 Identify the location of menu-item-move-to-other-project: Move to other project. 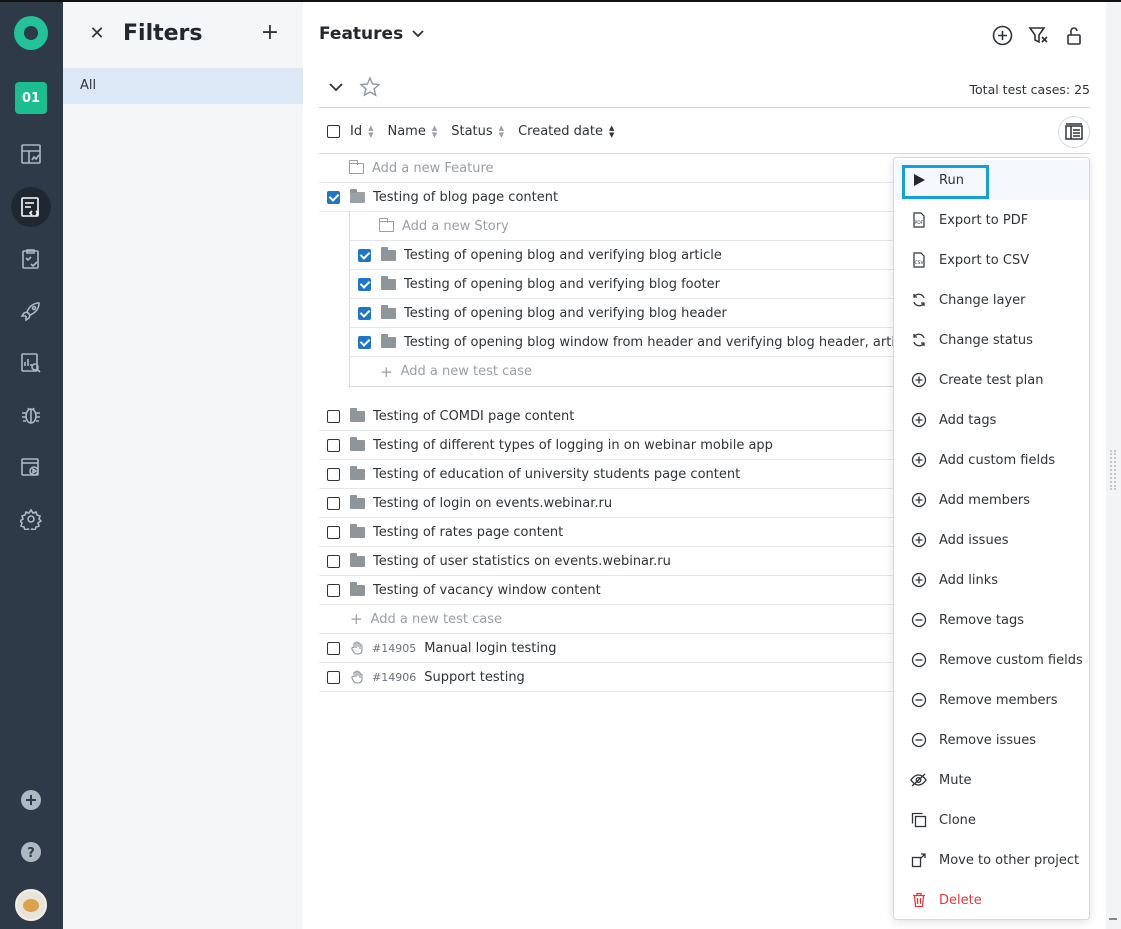
(991, 860).